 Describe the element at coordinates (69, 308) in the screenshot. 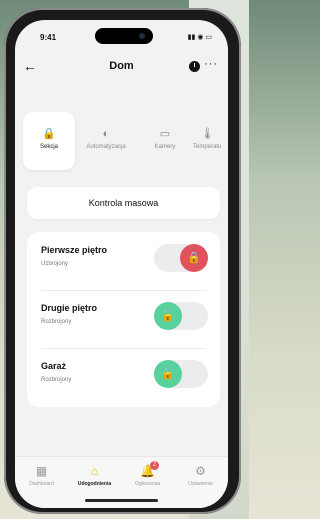

I see `section-name: Drugie piętro` at that location.